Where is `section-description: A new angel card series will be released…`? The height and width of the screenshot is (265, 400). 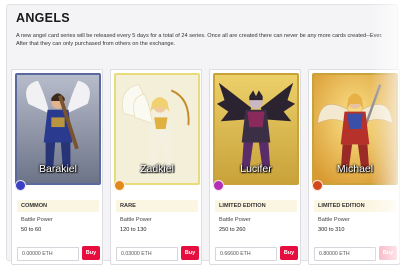
section-description: A new angel card series will be released… is located at coordinates (205, 40).